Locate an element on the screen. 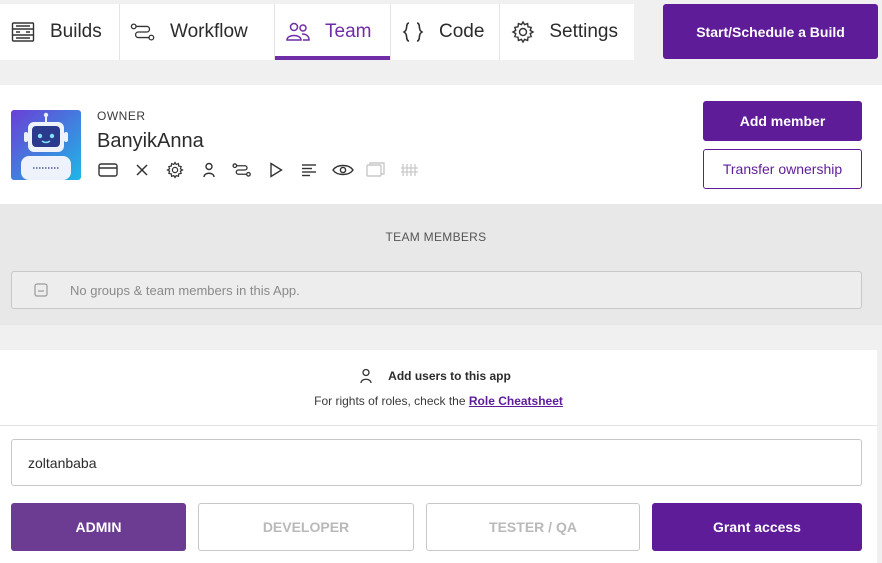 The height and width of the screenshot is (563, 882). grant-access-button: Grant access is located at coordinates (757, 527).